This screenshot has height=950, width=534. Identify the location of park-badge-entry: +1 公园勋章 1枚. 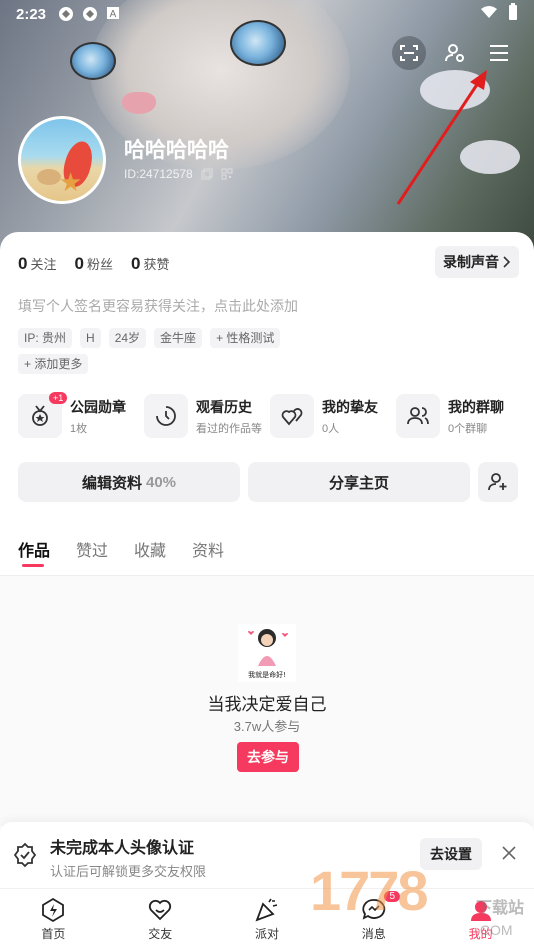
(79, 415).